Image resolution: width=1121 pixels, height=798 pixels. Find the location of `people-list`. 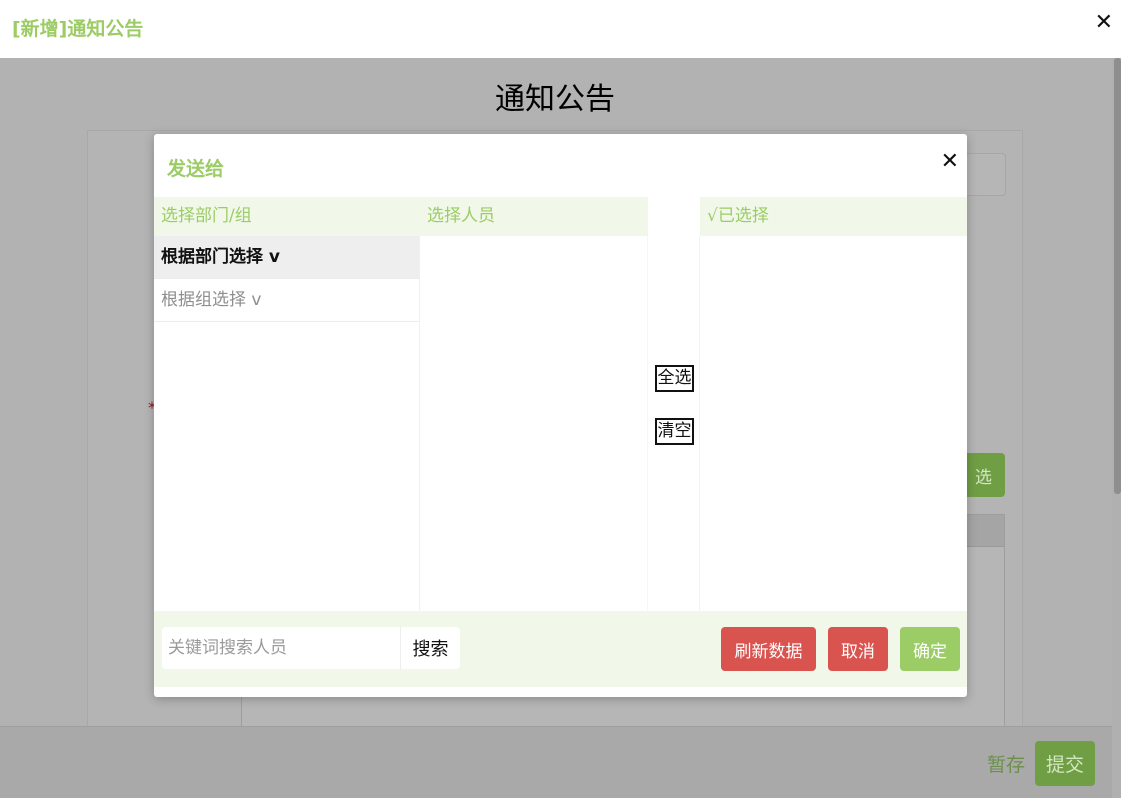

people-list is located at coordinates (534, 423).